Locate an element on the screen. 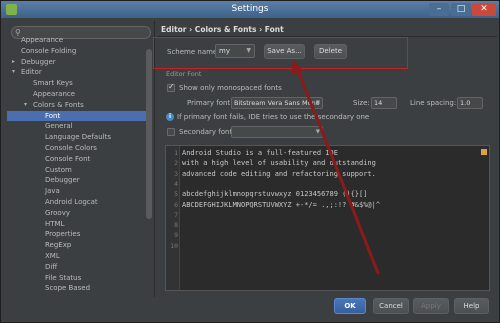 This screenshot has width=500, height=323. sidebar-item: ▾ Colors & Fonts is located at coordinates (79, 105).